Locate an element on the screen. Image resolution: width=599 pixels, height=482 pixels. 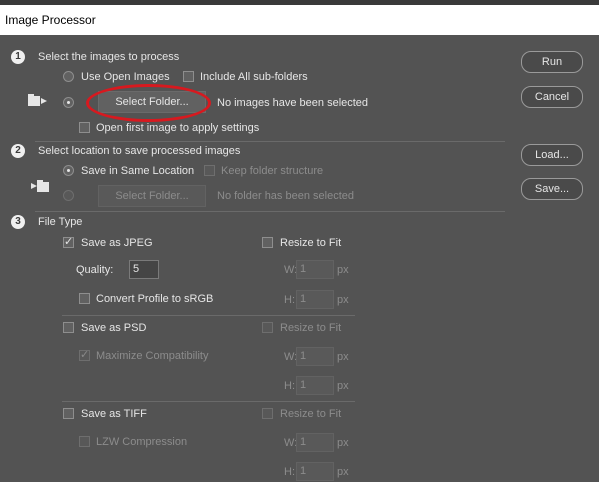
tiff-width-unit: px is located at coordinates (343, 443).